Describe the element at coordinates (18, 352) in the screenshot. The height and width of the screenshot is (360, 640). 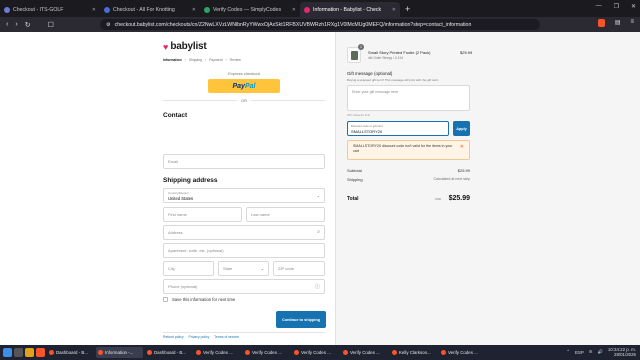
I see `search-icon` at that location.